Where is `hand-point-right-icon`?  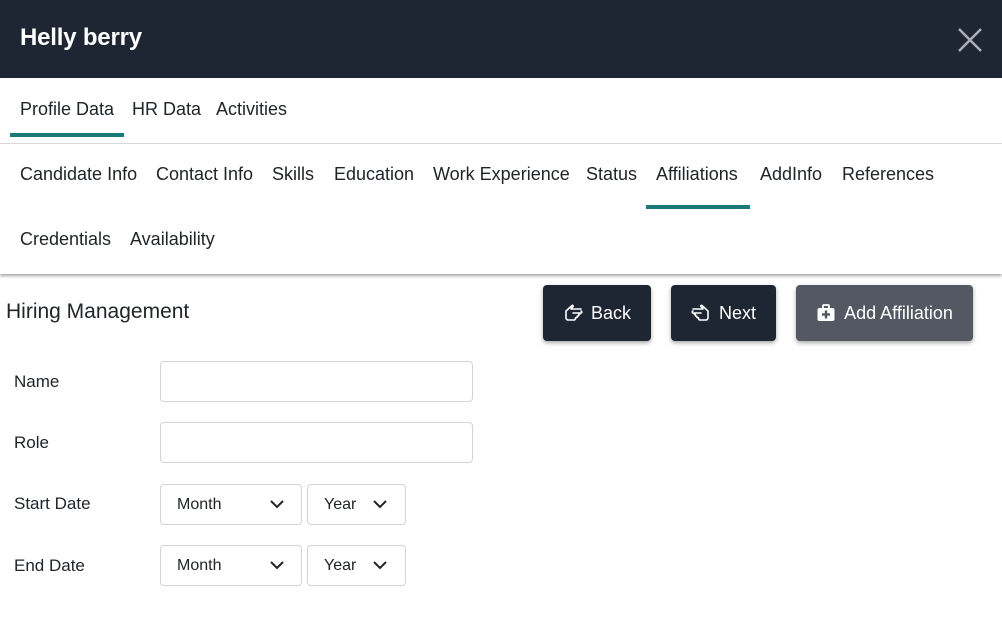
hand-point-right-icon is located at coordinates (700, 312).